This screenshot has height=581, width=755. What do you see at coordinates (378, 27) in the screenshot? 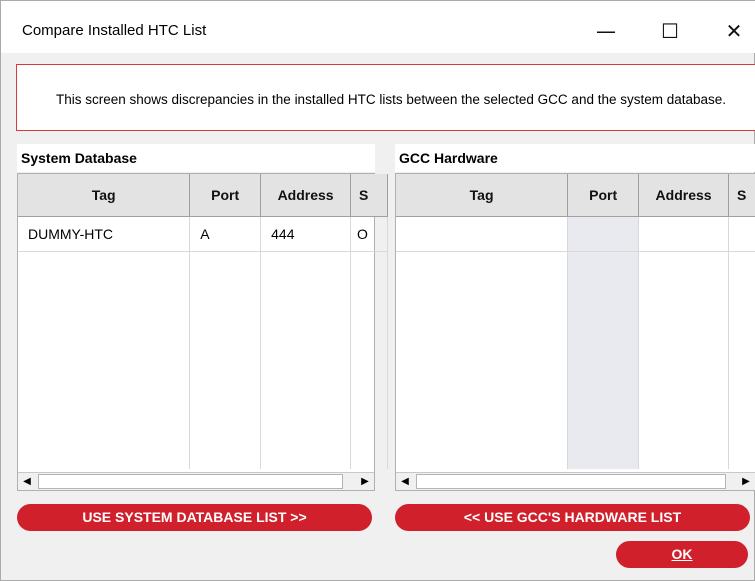
I see `title-bar: Compare Installed HTC List — ☐ ✕` at bounding box center [378, 27].